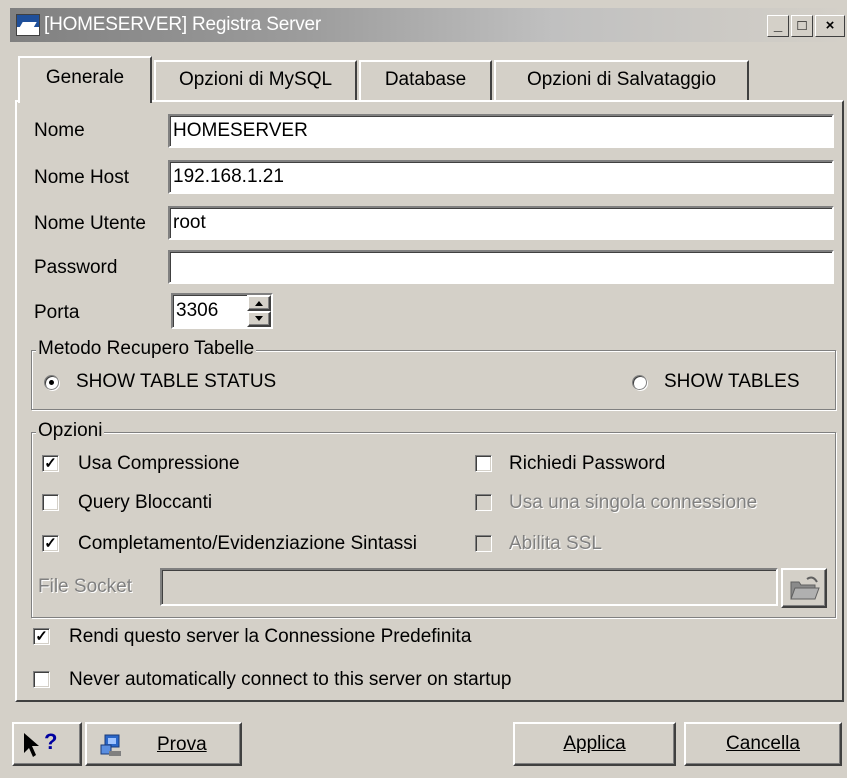  Describe the element at coordinates (159, 464) in the screenshot. I see `compression-label: Usa Compressione` at that location.